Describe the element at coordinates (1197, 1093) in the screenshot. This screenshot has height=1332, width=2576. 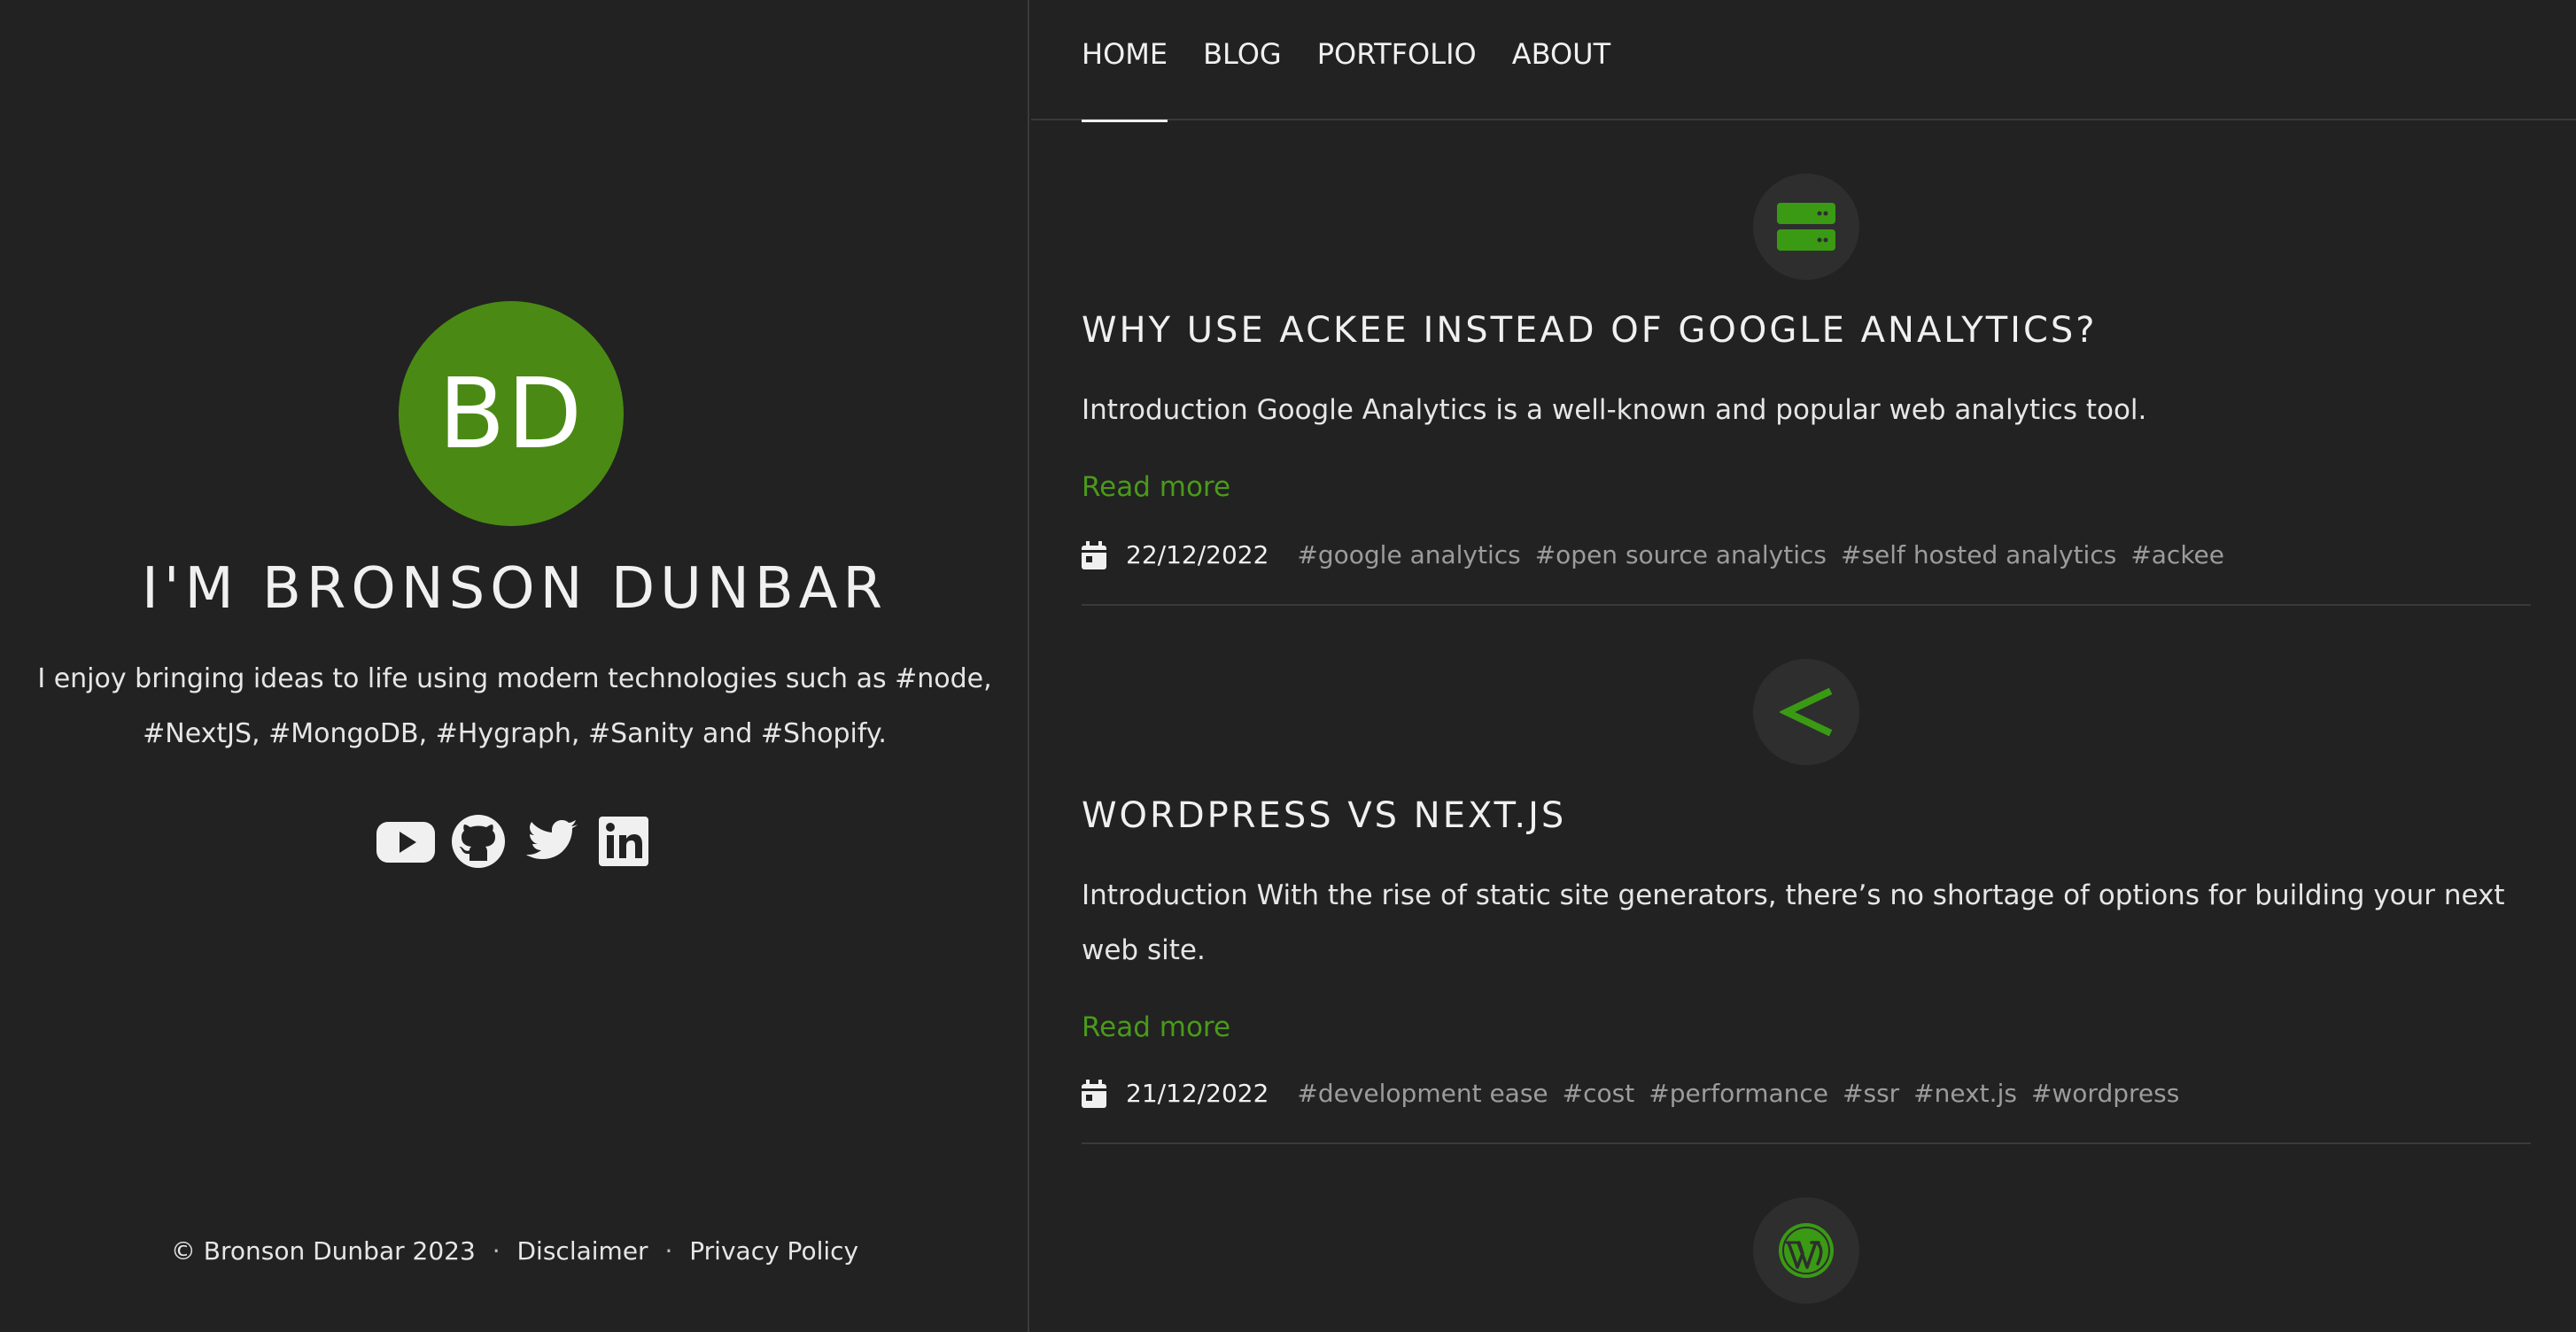
I see `post-date: 21/12/2022` at that location.